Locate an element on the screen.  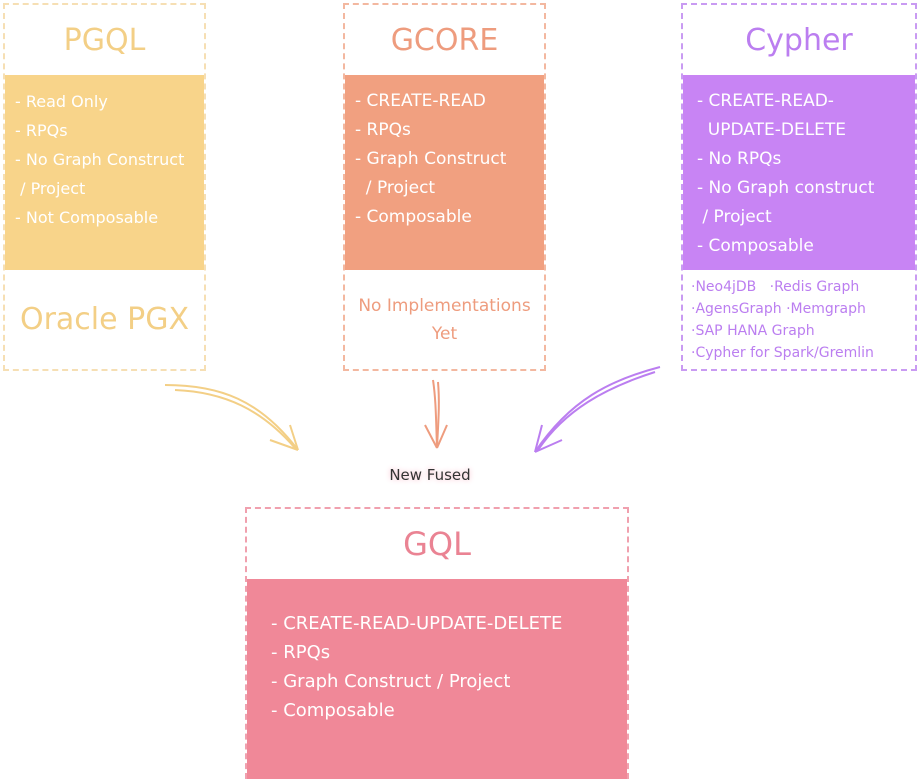
arrow-gcore-to-gql is located at coordinates (436, 414).